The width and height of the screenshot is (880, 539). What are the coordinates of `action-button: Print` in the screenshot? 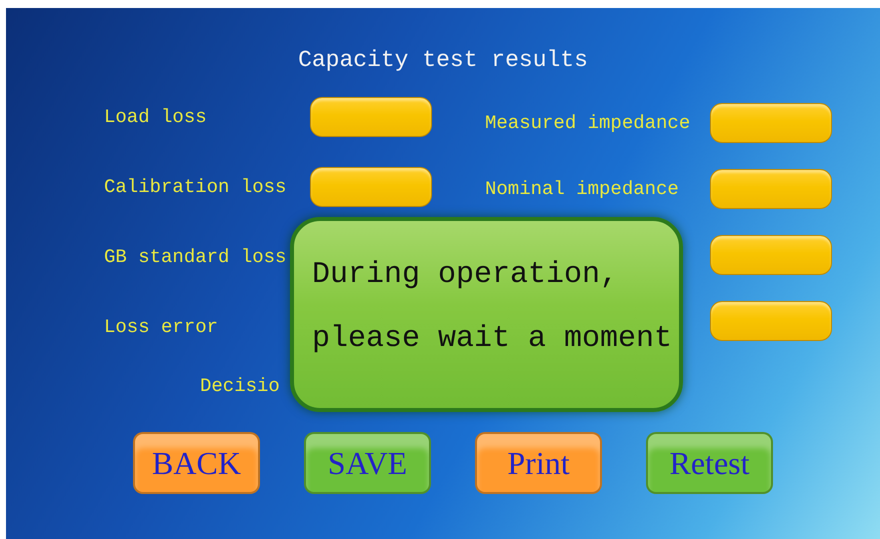 It's located at (538, 463).